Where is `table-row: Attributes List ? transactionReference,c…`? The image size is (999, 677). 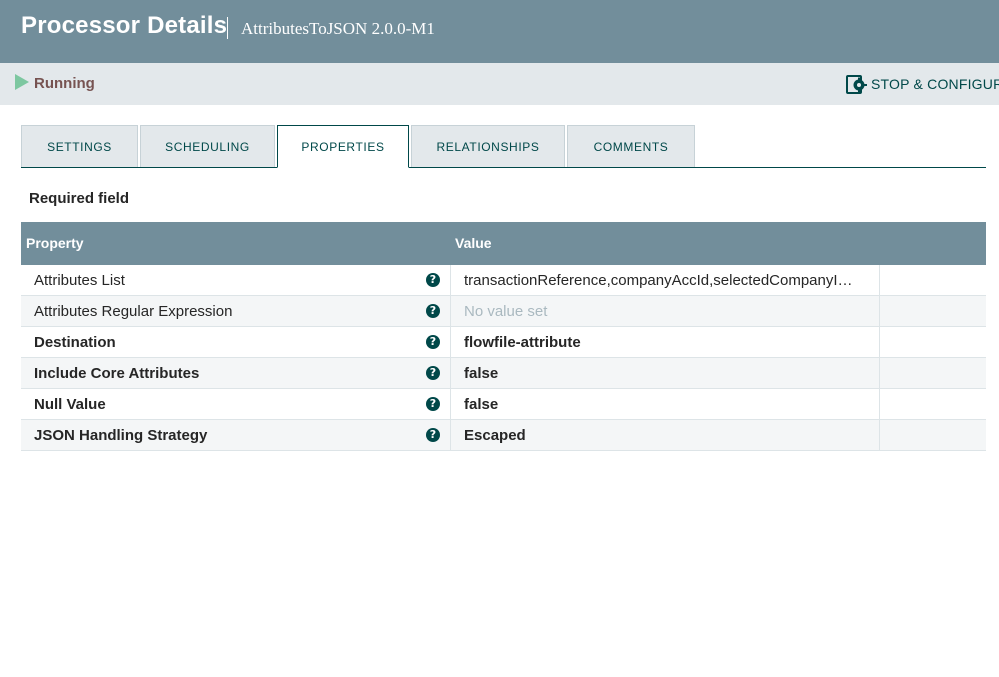
table-row: Attributes List ? transactionReference,c… is located at coordinates (503, 280).